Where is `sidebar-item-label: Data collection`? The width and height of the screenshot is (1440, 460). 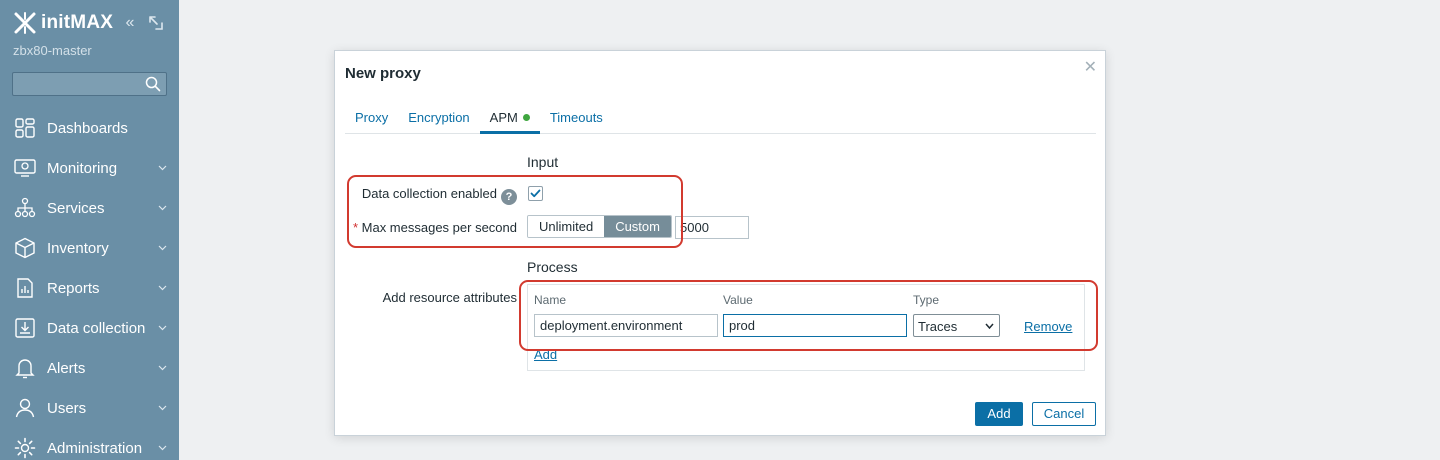 sidebar-item-label: Data collection is located at coordinates (96, 328).